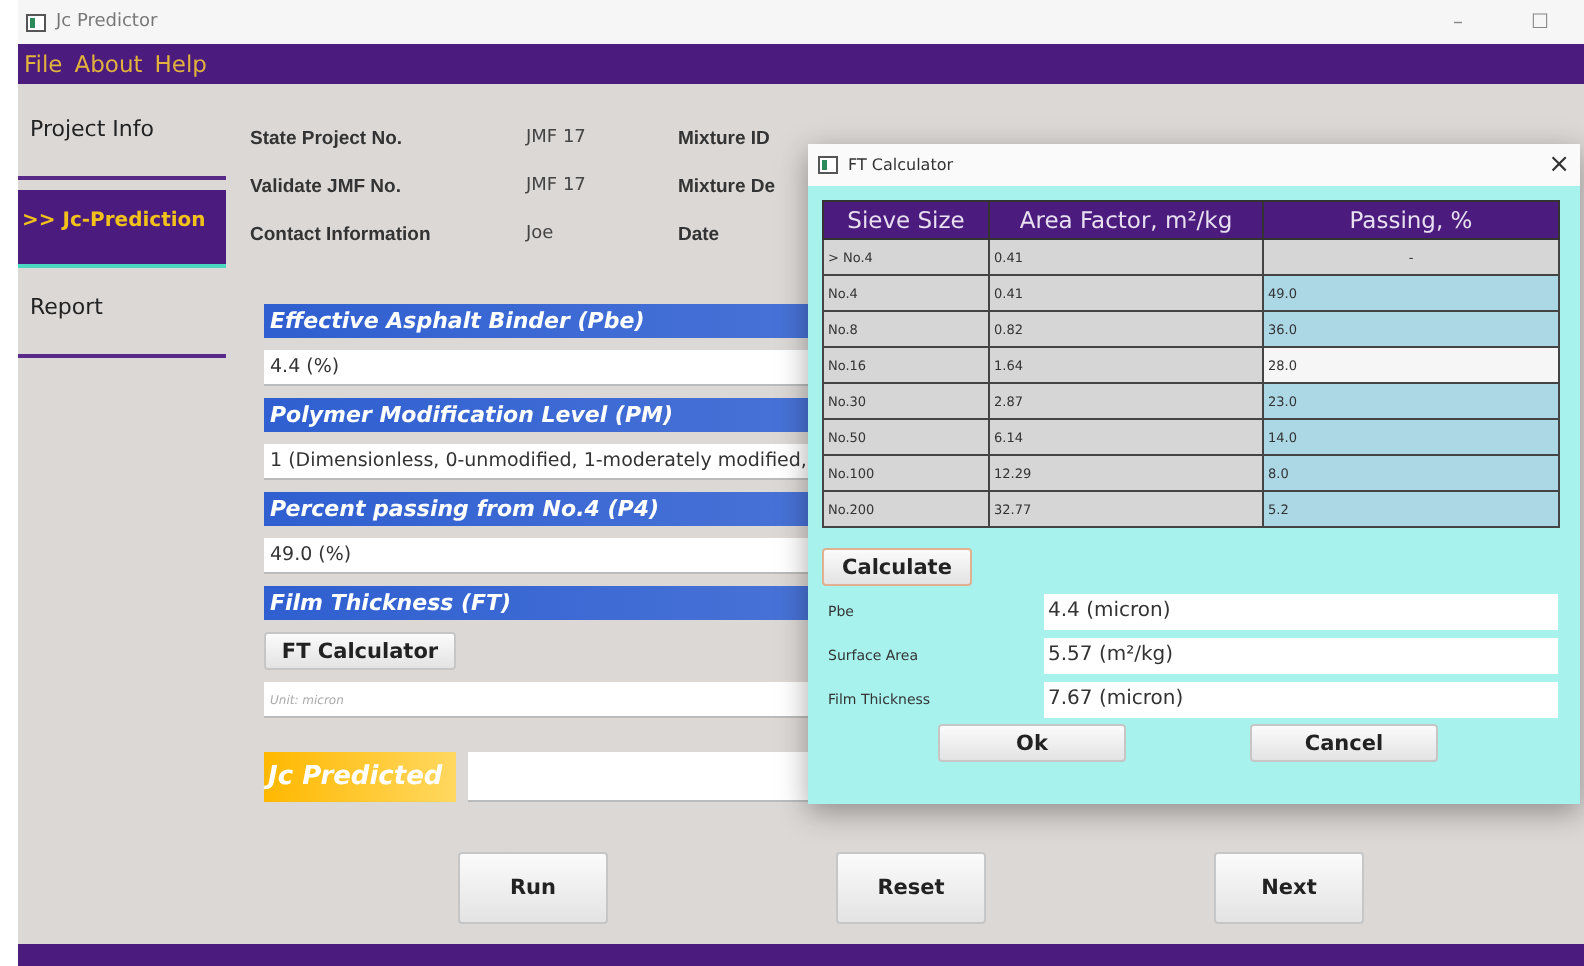  I want to click on close-button: ×, so click(1559, 165).